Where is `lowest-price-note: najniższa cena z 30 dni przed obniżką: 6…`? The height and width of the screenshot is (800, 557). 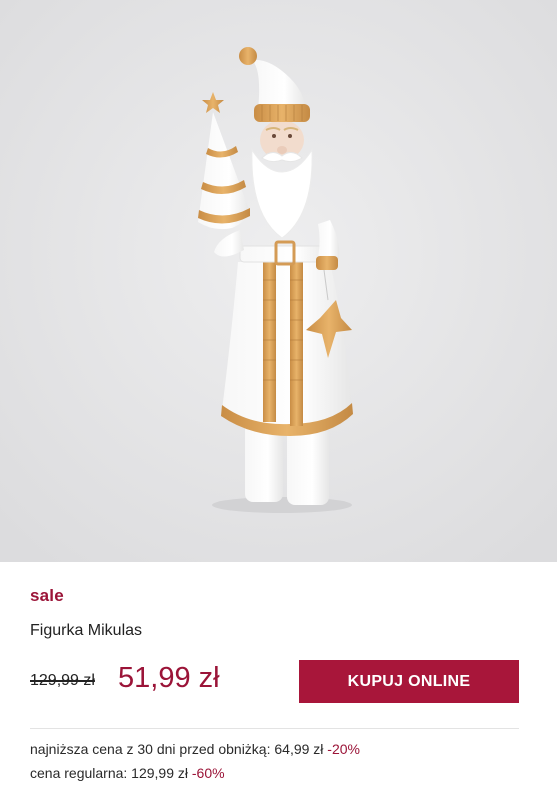
lowest-price-note: najniższa cena z 30 dni przed obniżką: 6… is located at coordinates (195, 749).